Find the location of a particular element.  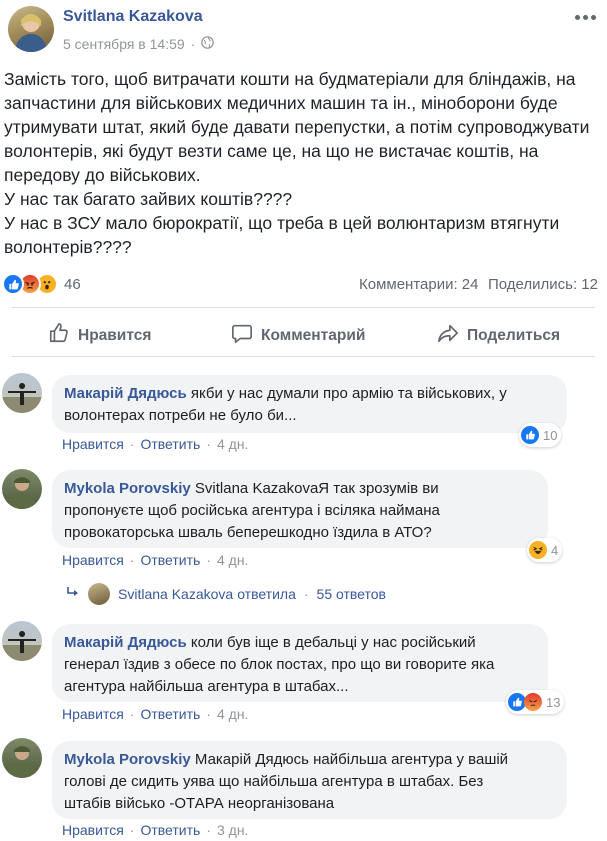

post-author-name: Svitlana Kazakova is located at coordinates (133, 17).